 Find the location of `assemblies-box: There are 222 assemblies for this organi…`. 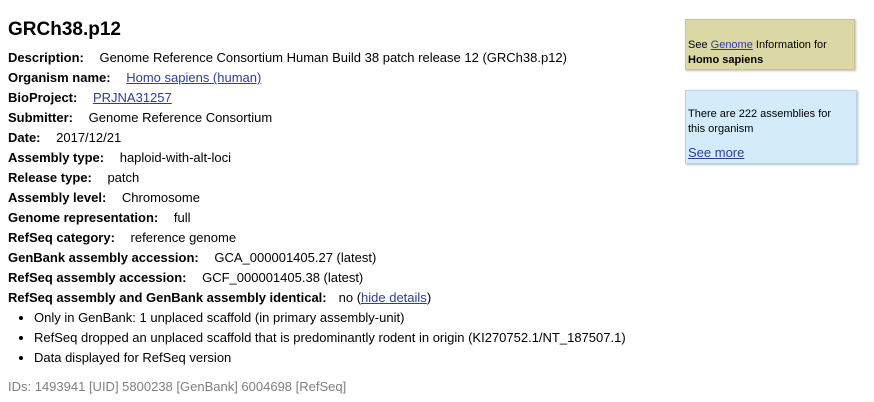

assemblies-box: There are 222 assemblies for this organi… is located at coordinates (771, 127).